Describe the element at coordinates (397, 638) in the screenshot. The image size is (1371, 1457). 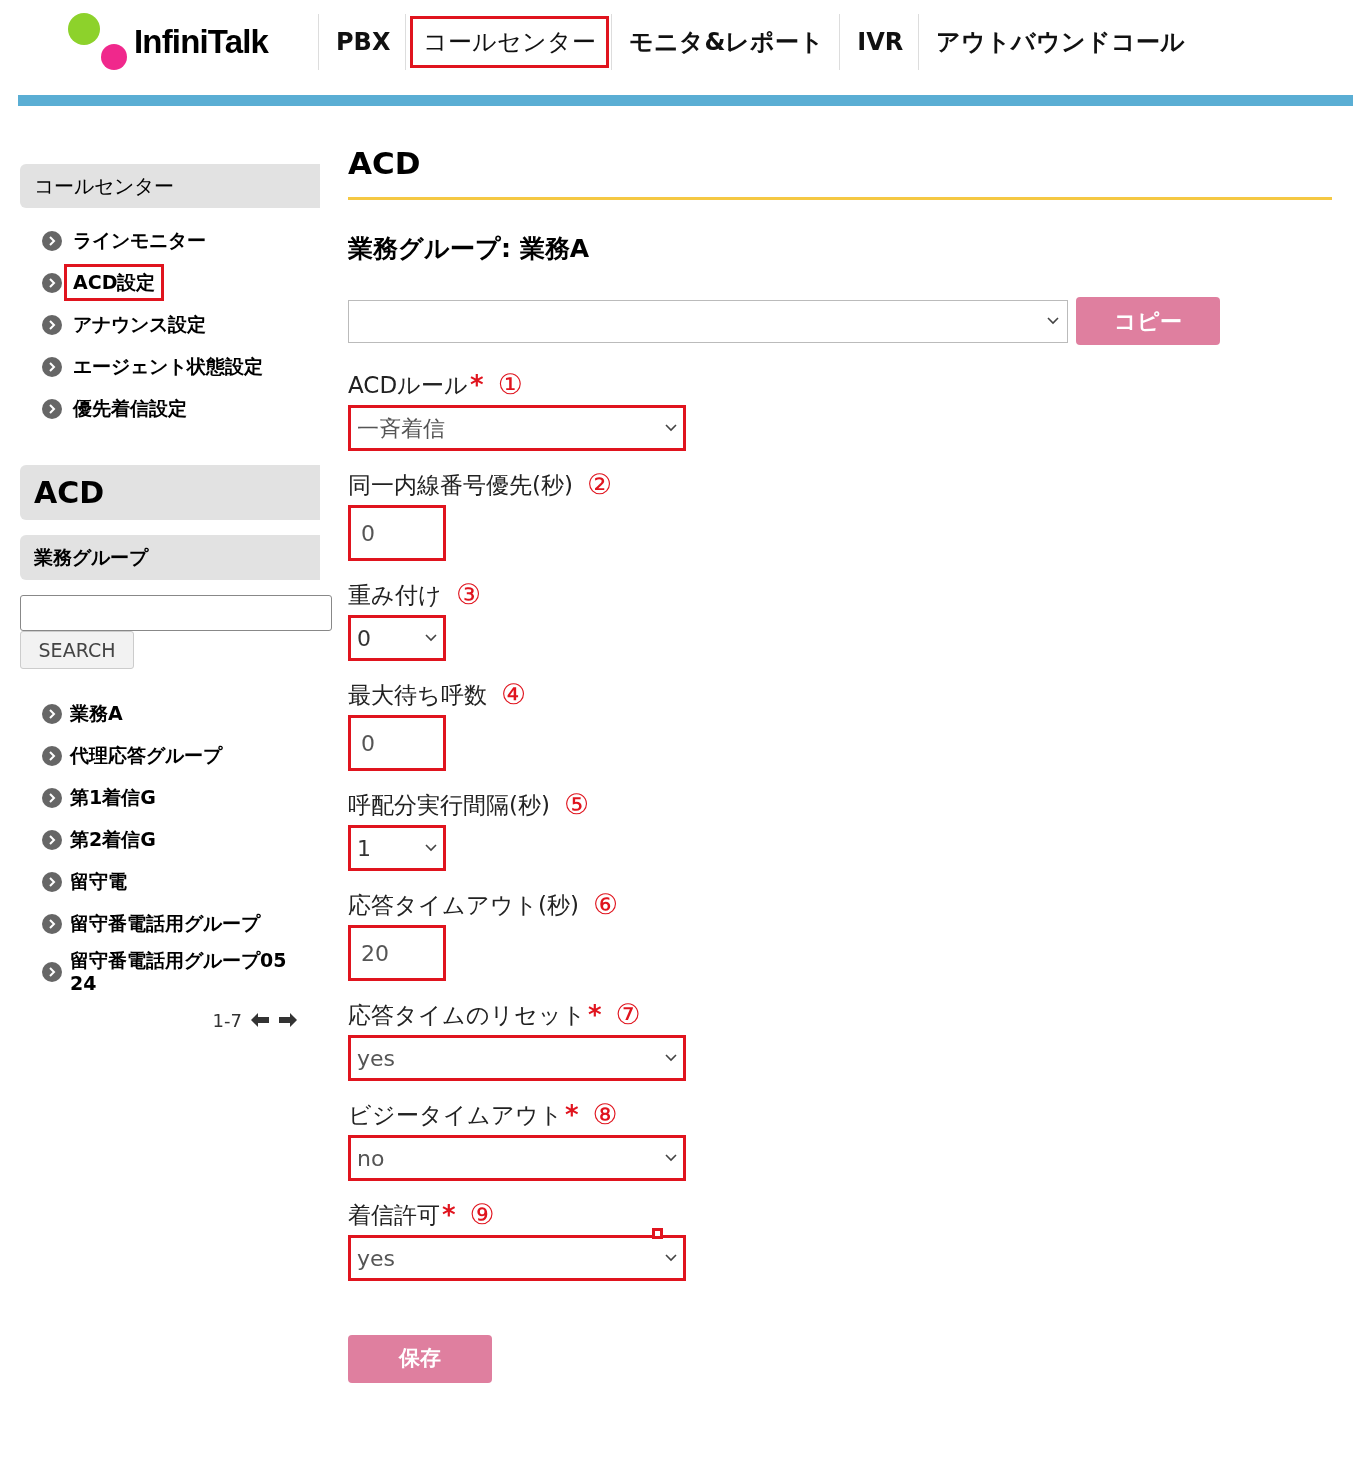
I see `select-field: 0` at that location.